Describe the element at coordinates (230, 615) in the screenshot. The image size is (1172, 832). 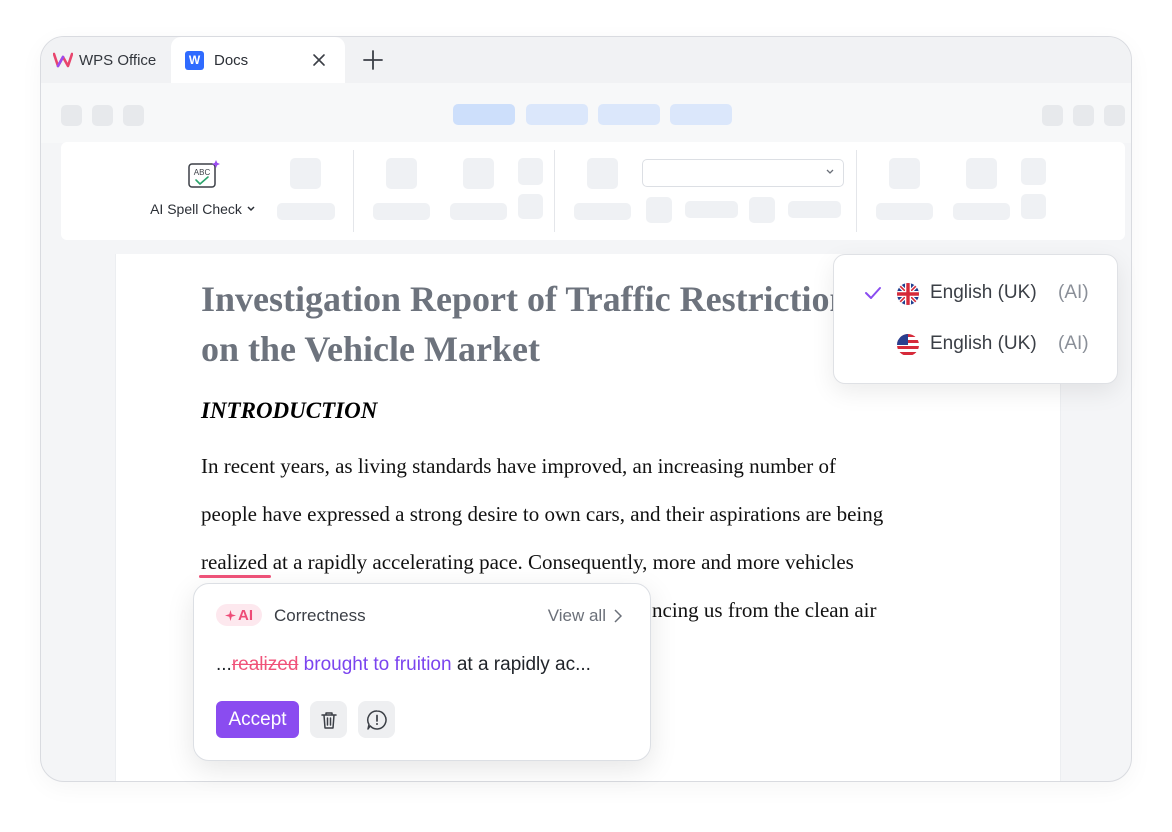
I see `sparkle-icon` at that location.